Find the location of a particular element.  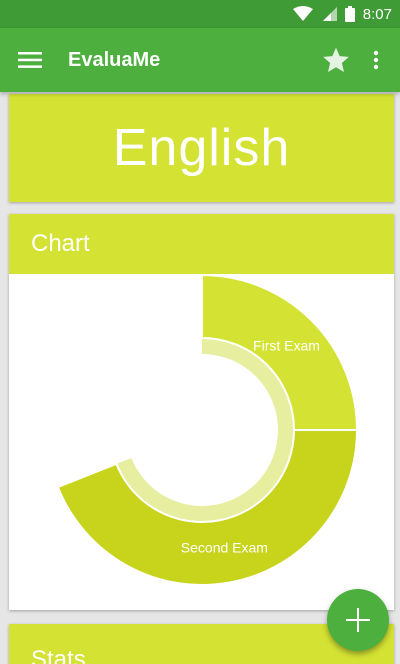

add-fab-button is located at coordinates (358, 620).